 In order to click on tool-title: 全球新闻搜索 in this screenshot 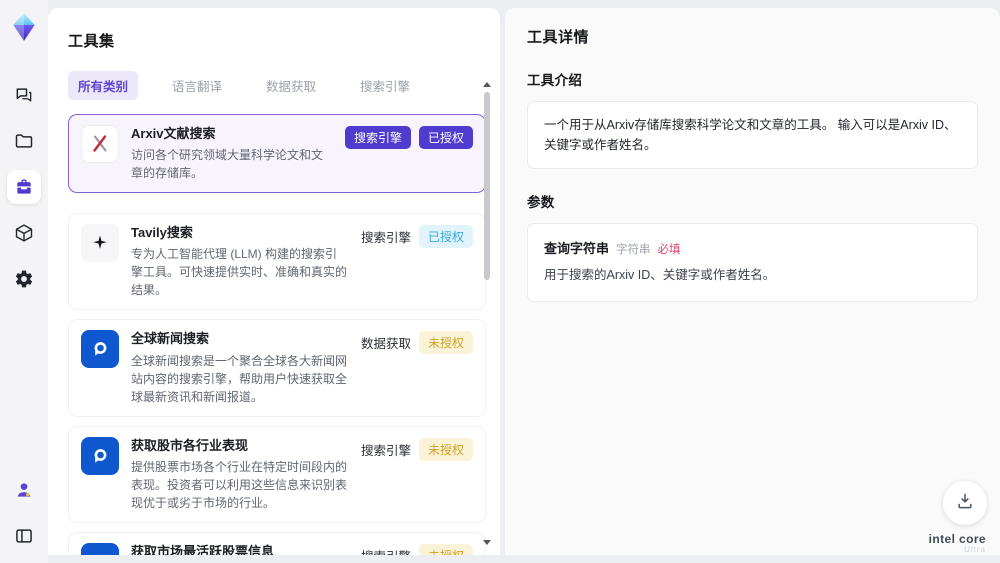, I will do `click(170, 339)`.